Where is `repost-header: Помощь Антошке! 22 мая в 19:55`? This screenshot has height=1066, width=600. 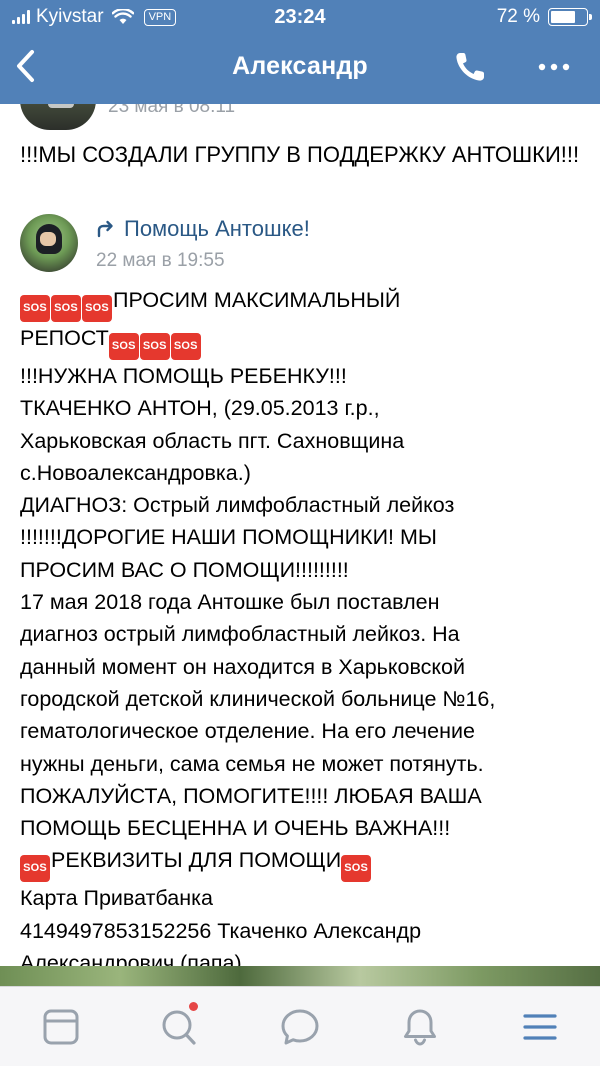
repost-header: Помощь Антошке! 22 мая в 19:55 is located at coordinates (300, 249).